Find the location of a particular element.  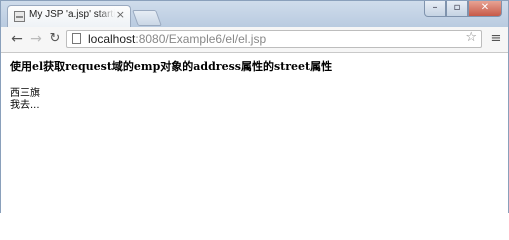

back-arrow-icon: ← is located at coordinates (17, 39).